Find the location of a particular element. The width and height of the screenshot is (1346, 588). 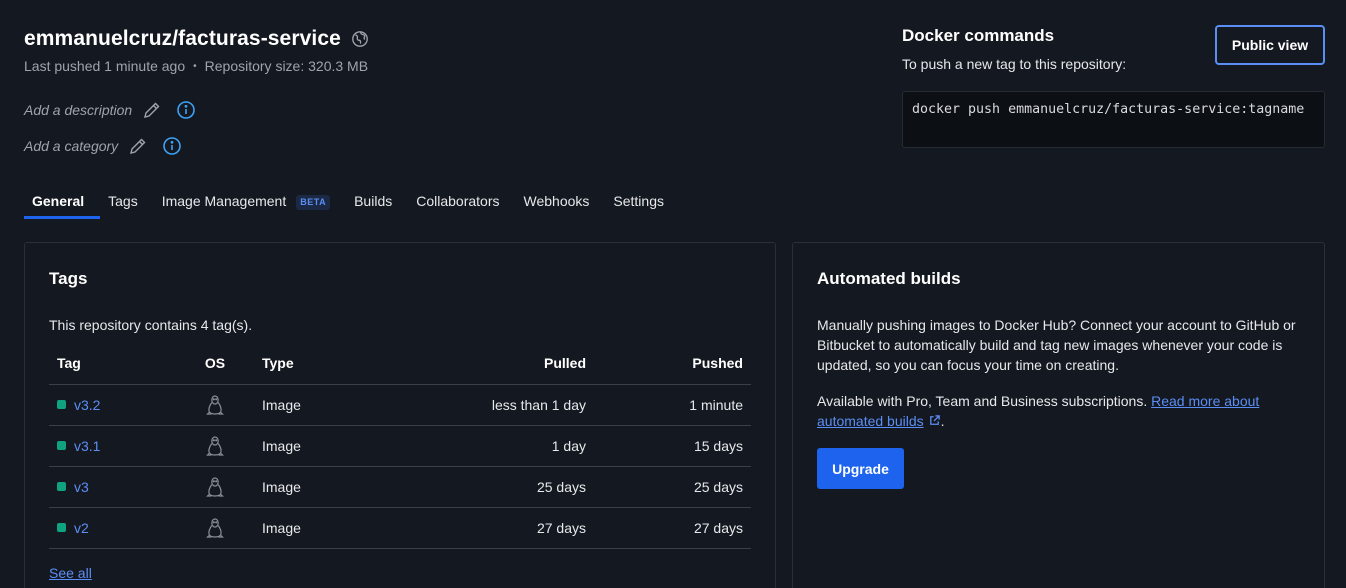

tag-link: v3.2 is located at coordinates (87, 405).